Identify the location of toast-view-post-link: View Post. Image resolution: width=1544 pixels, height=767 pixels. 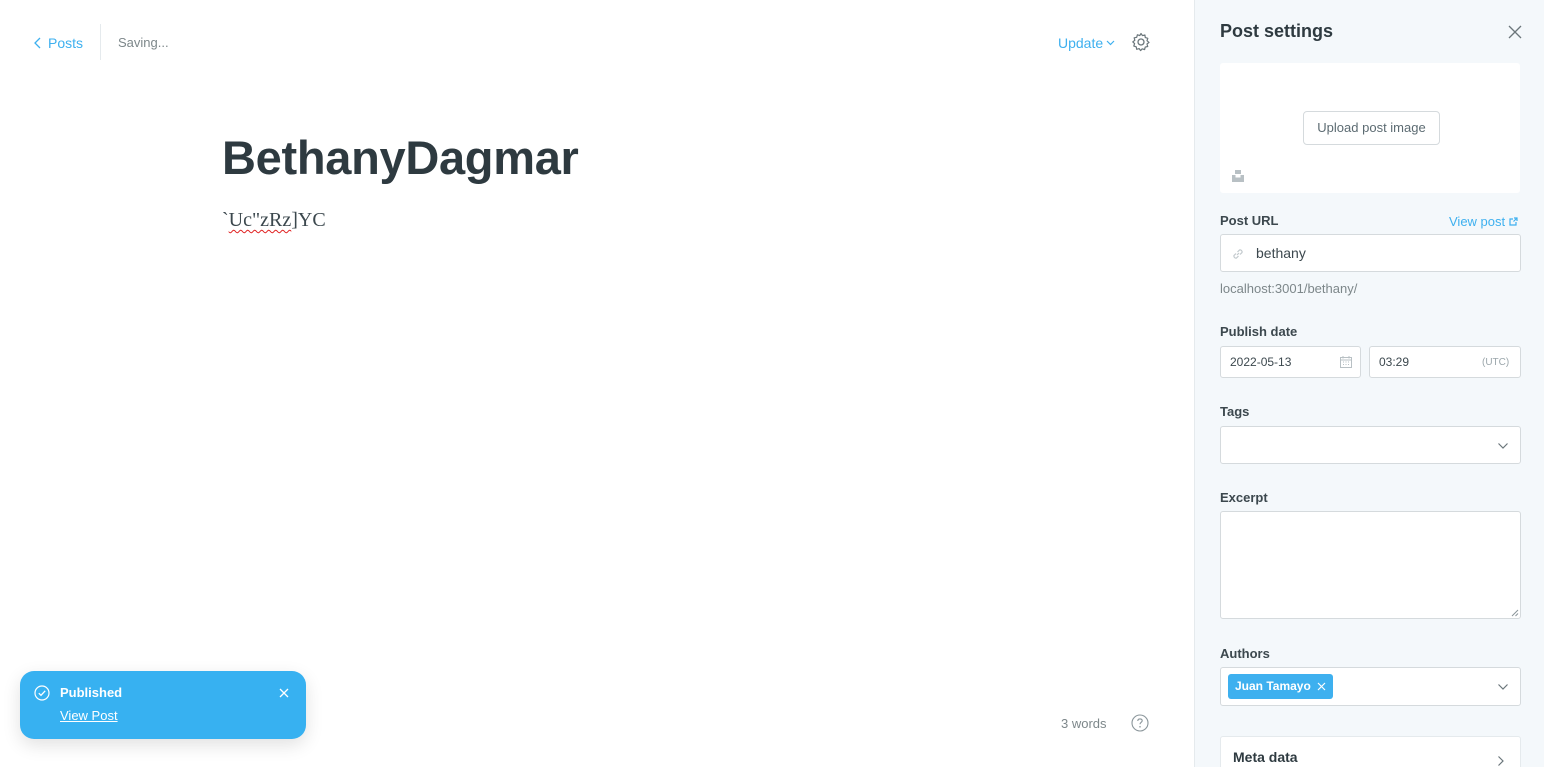
(89, 715).